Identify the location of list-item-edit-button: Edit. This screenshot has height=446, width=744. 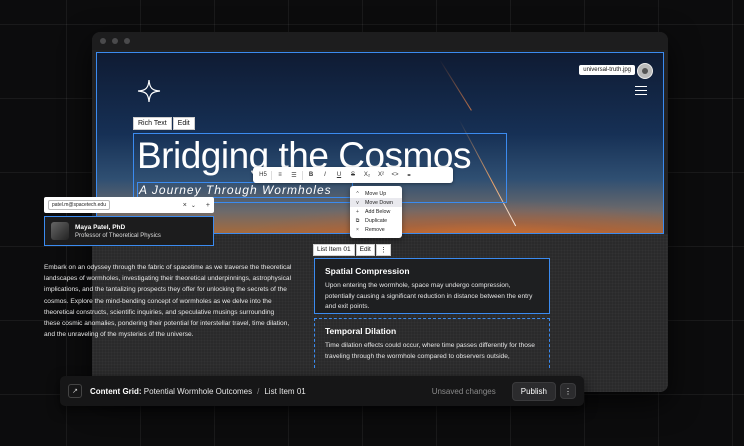
(365, 250).